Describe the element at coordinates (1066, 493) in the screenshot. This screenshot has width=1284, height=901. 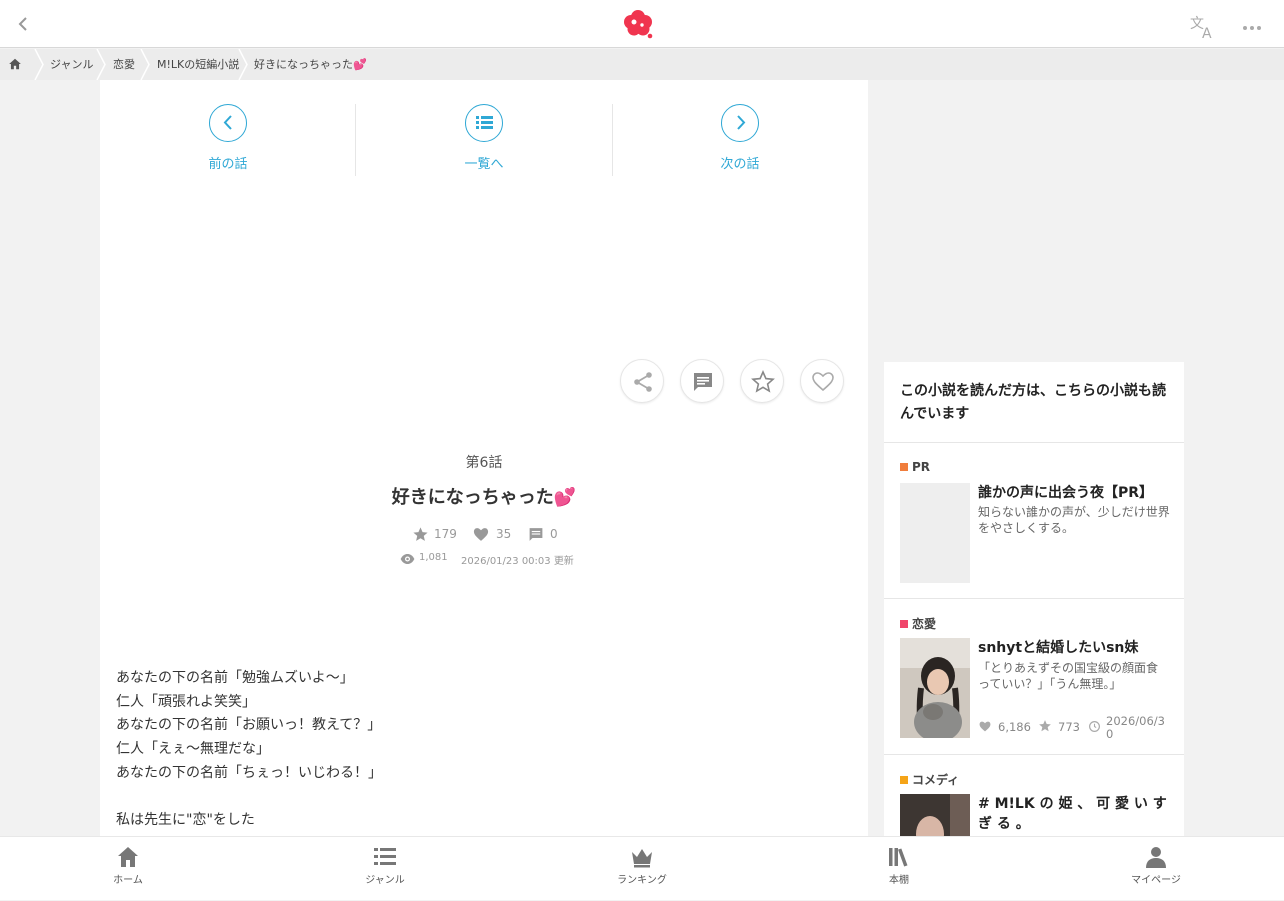
I see `card-title: 誰かの声に出会う夜【PR】` at that location.